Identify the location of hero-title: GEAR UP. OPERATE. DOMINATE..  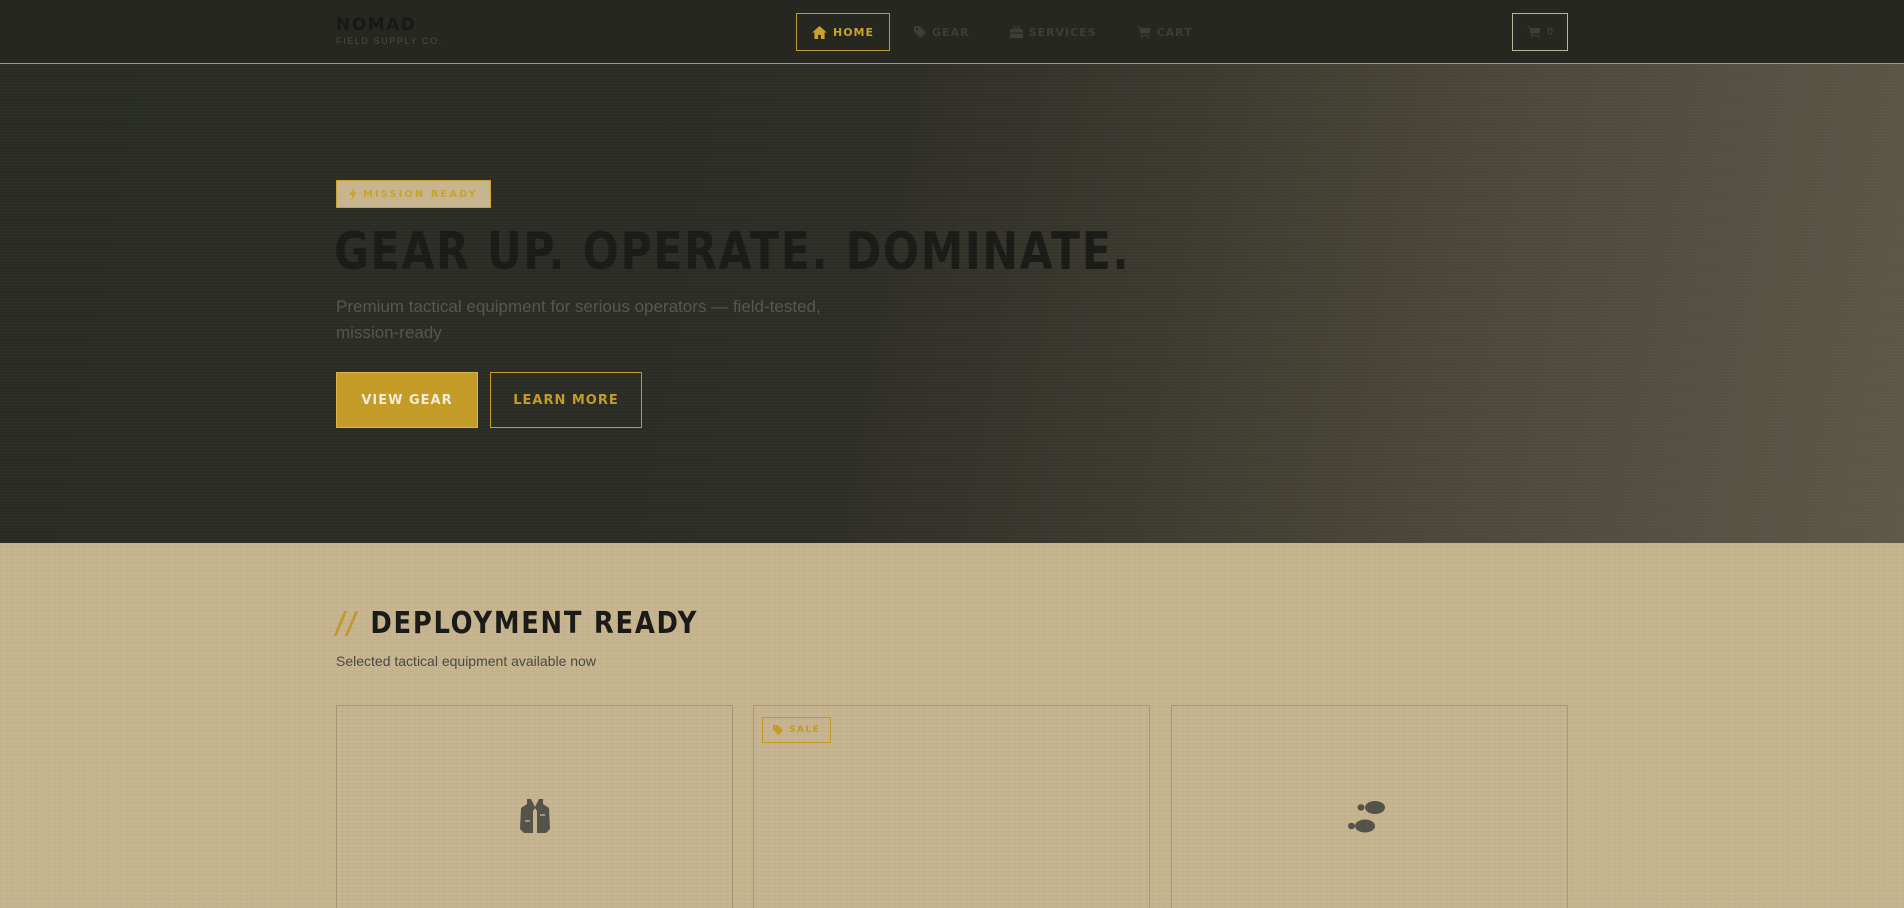
(732, 252).